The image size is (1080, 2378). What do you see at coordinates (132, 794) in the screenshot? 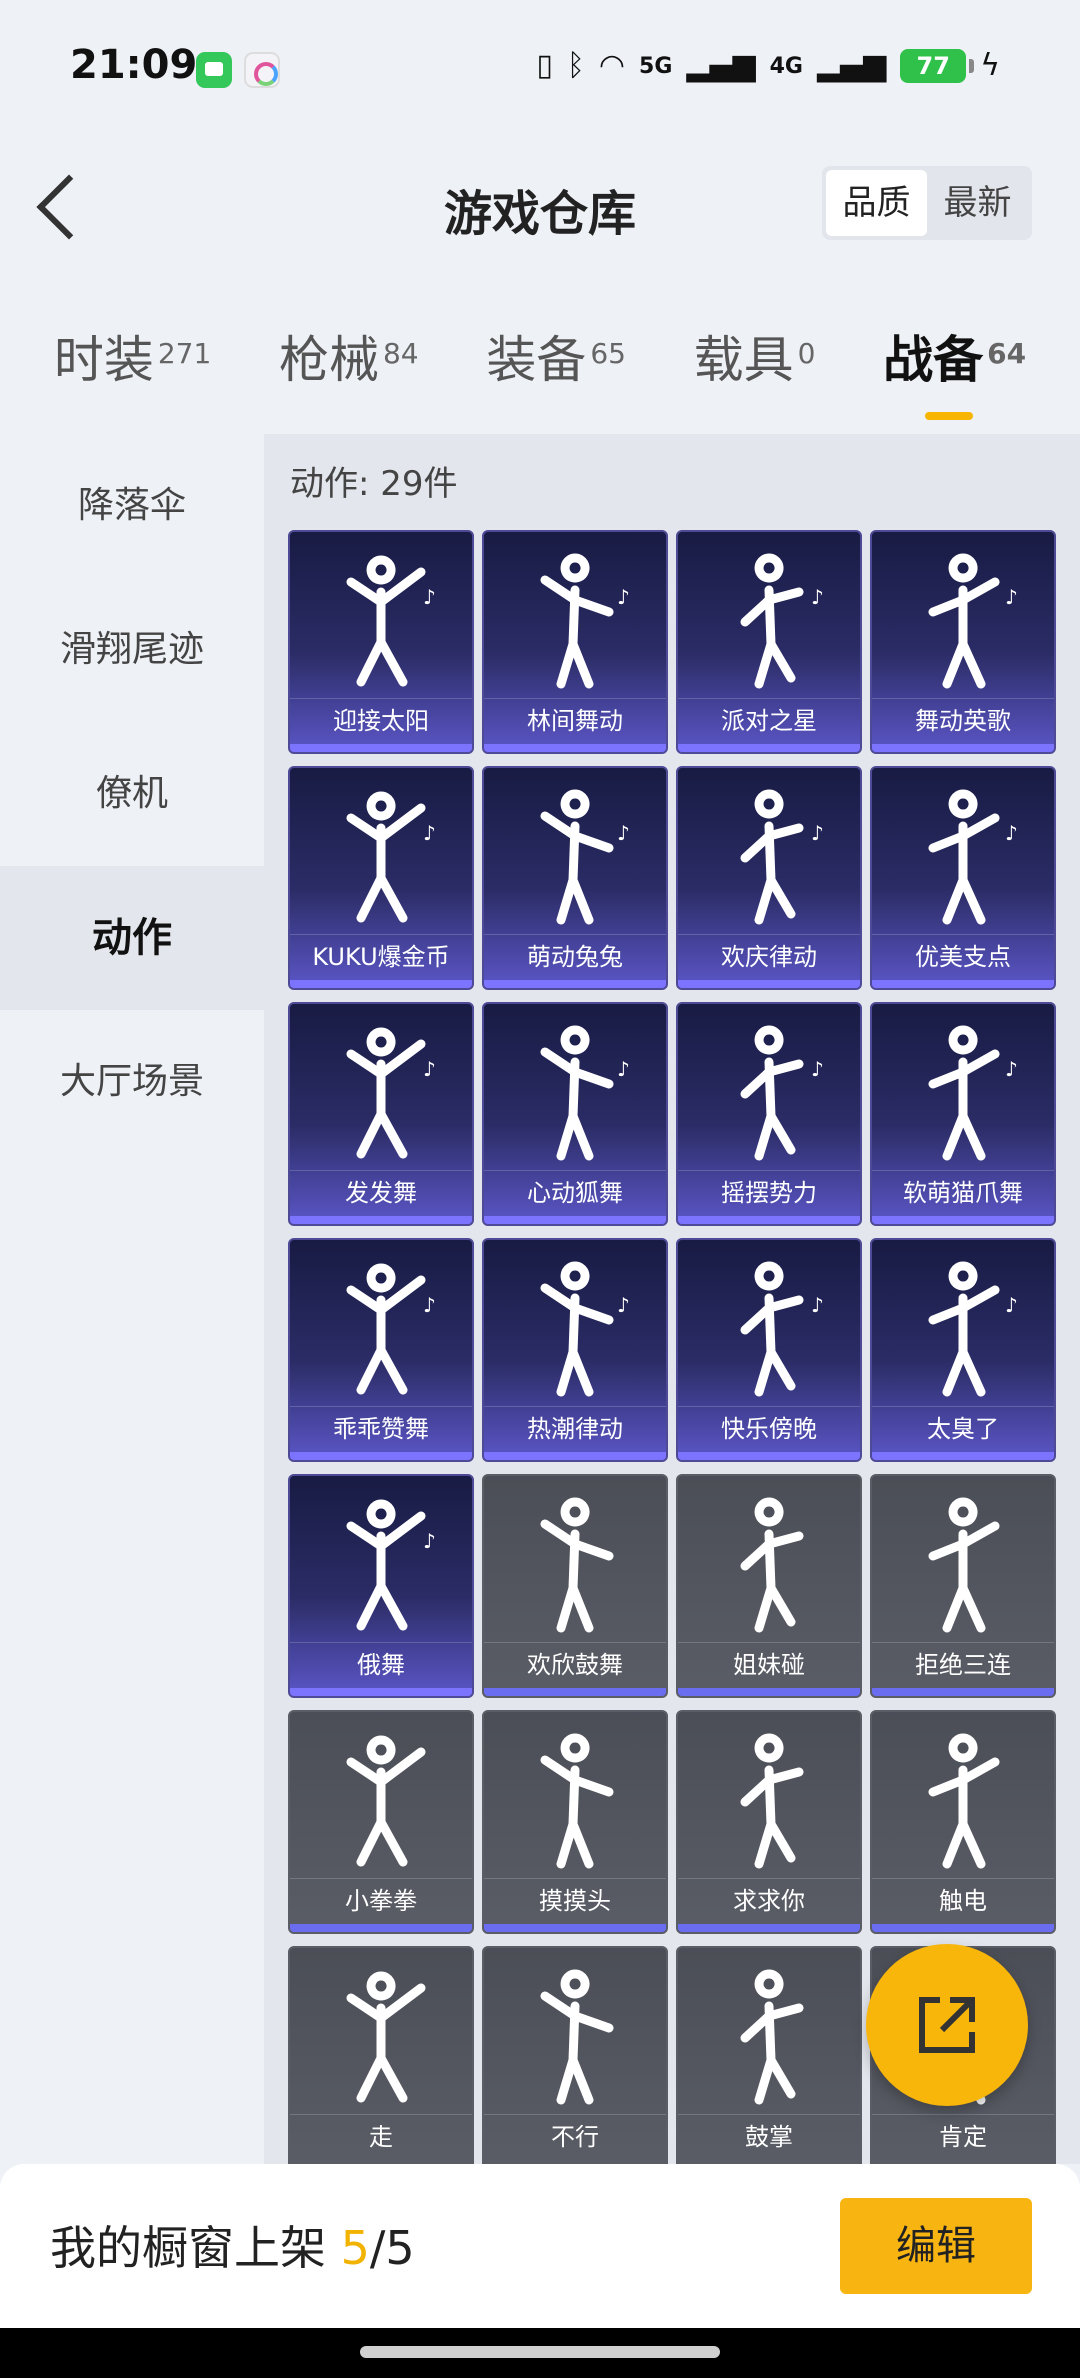
I see `sidebar-item-wingman: 僚机` at bounding box center [132, 794].